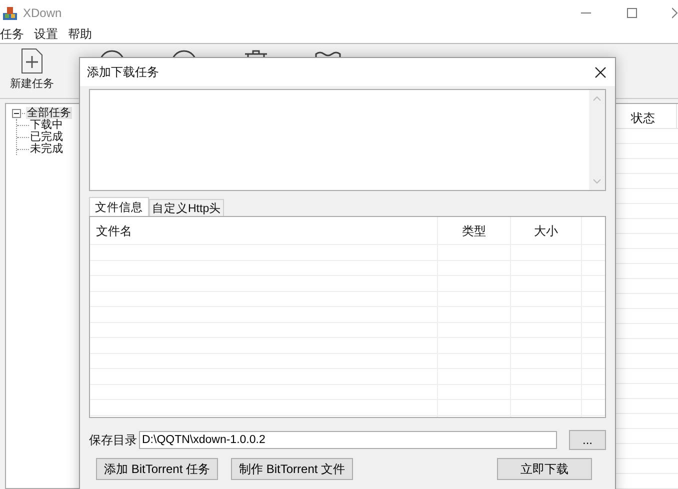 This screenshot has width=678, height=489. Describe the element at coordinates (348, 440) in the screenshot. I see `save-path-field: D:\QQTN\xdown-1.0.0.2` at that location.